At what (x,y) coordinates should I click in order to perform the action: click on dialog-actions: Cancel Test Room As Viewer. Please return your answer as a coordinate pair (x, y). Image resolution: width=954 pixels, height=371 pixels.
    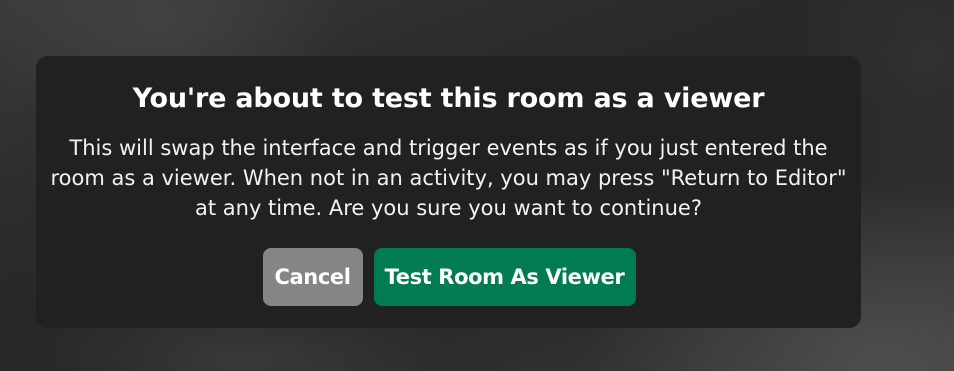
    Looking at the image, I should click on (448, 277).